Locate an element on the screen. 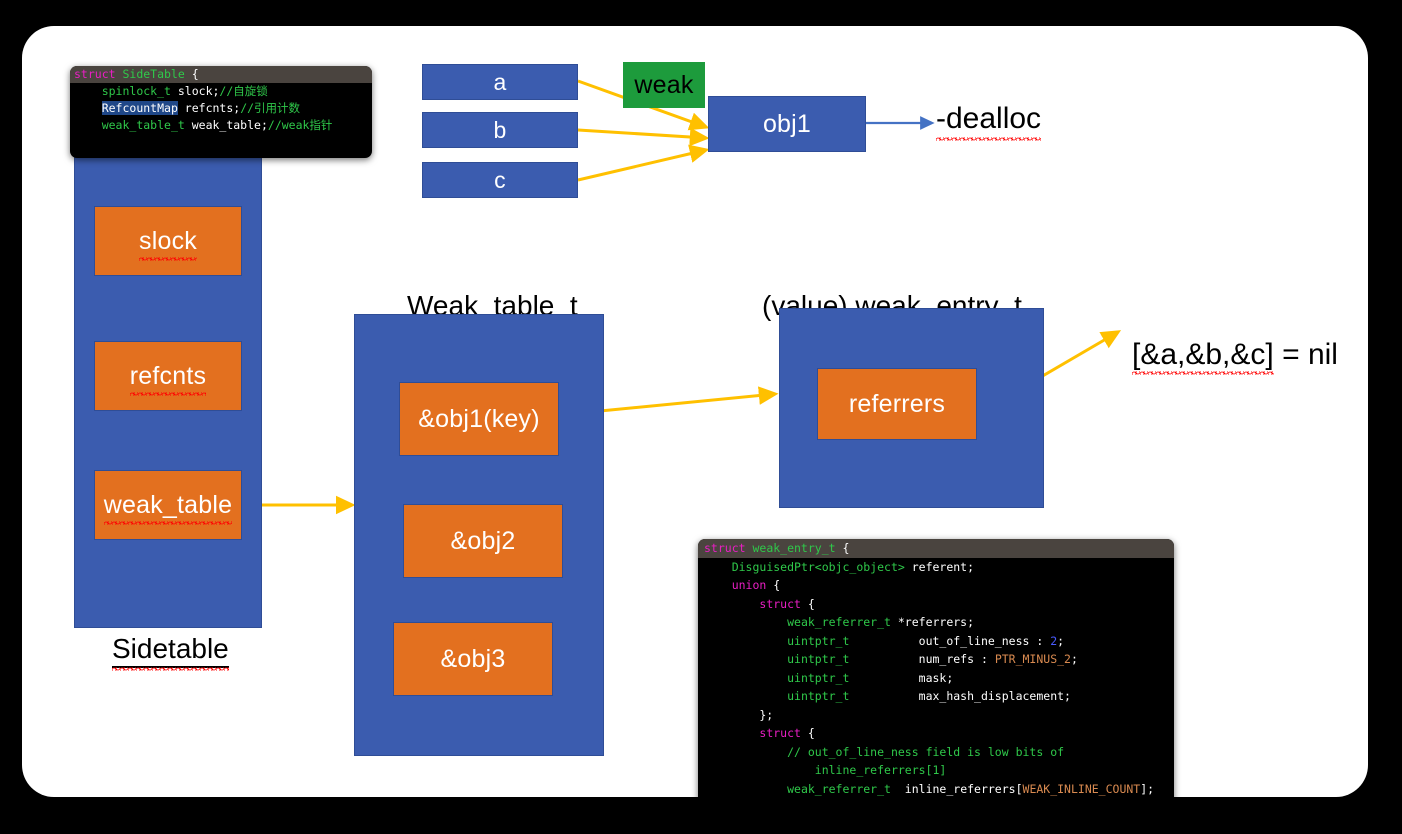 The width and height of the screenshot is (1402, 834). code-line: uintptr_t mask; is located at coordinates (870, 677).